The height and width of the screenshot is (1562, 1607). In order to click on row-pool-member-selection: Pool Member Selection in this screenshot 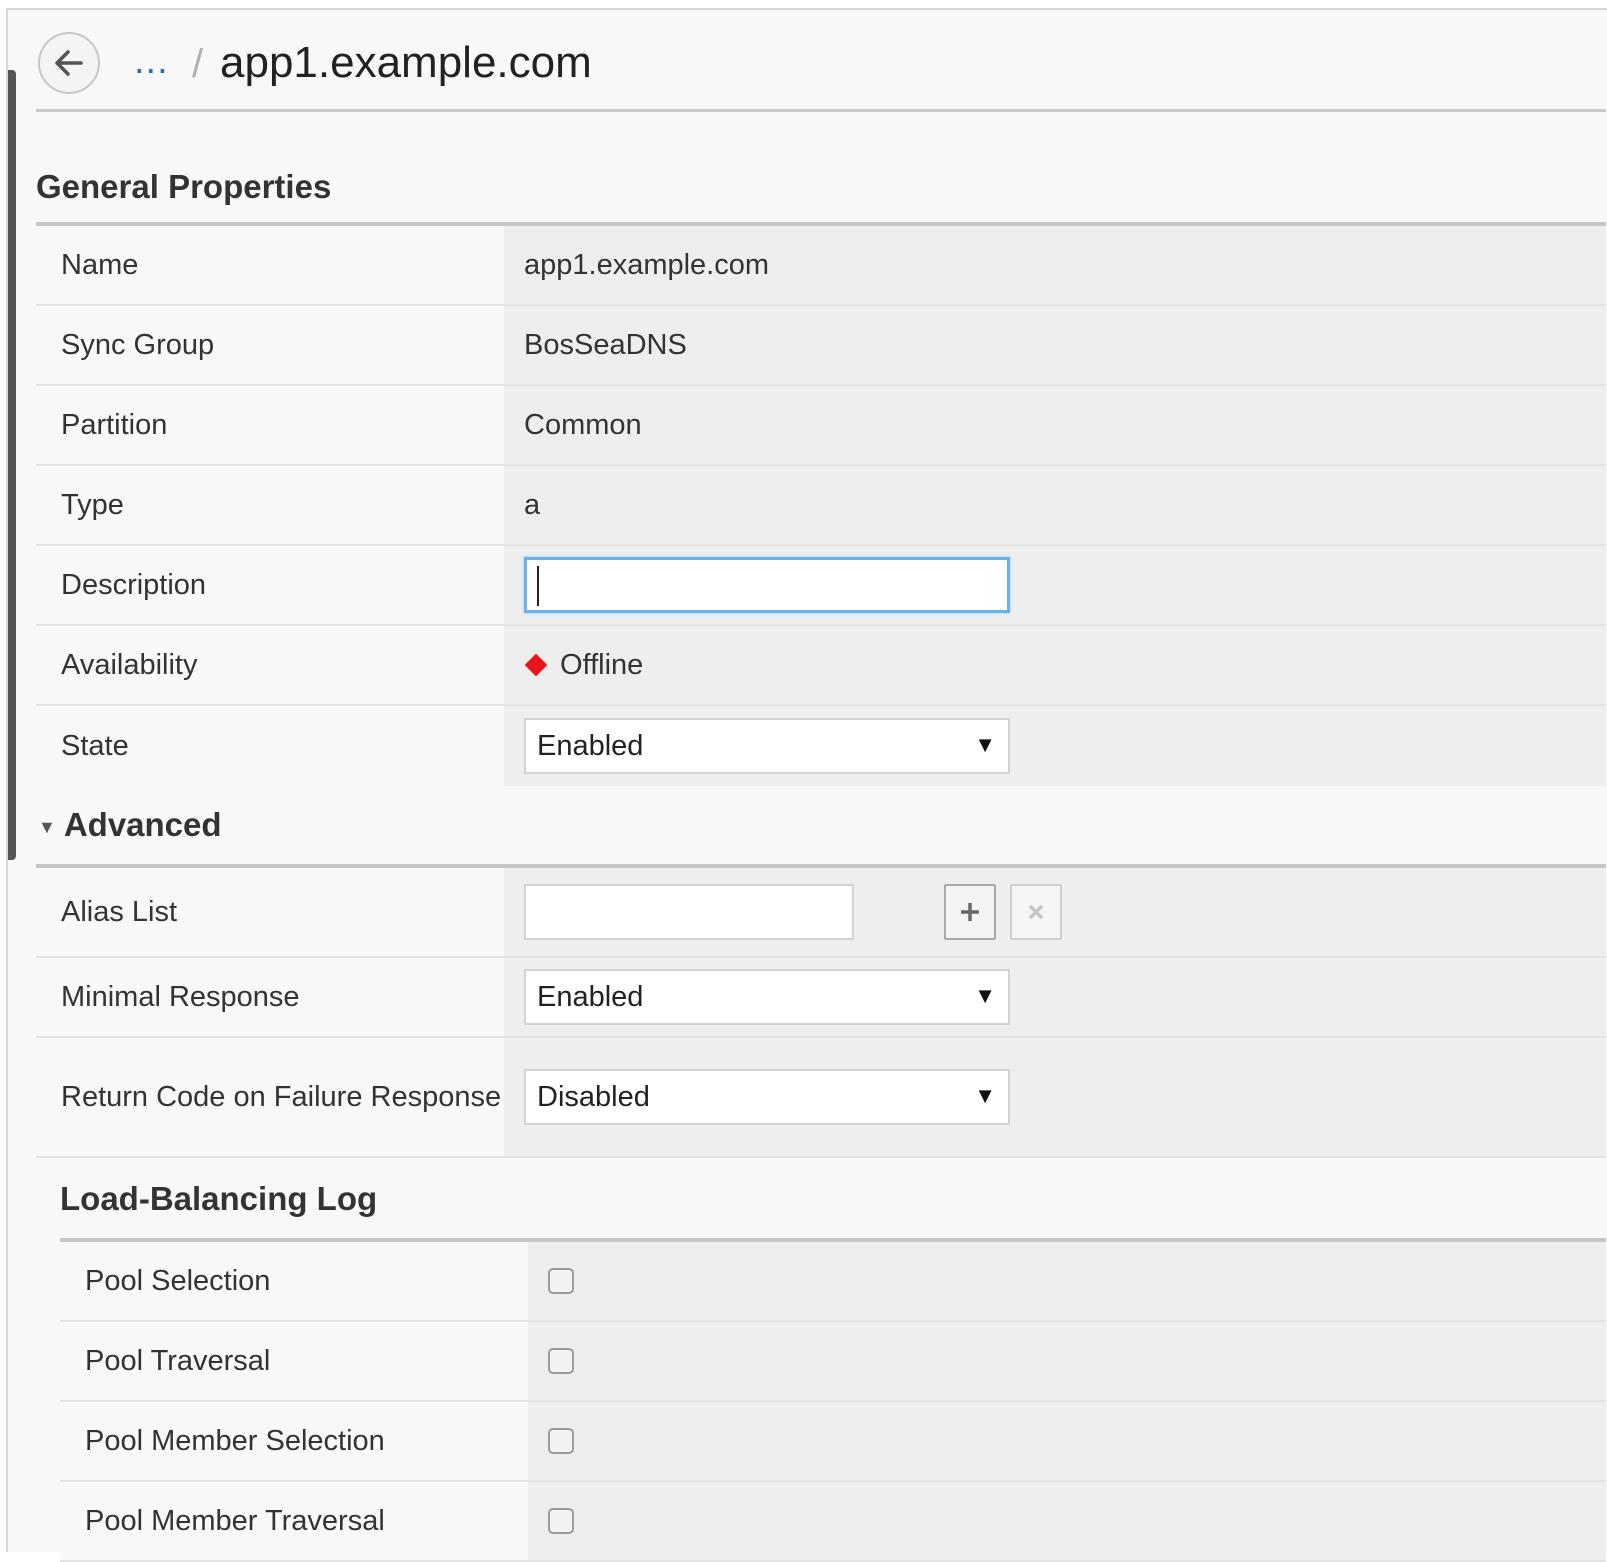, I will do `click(833, 1442)`.